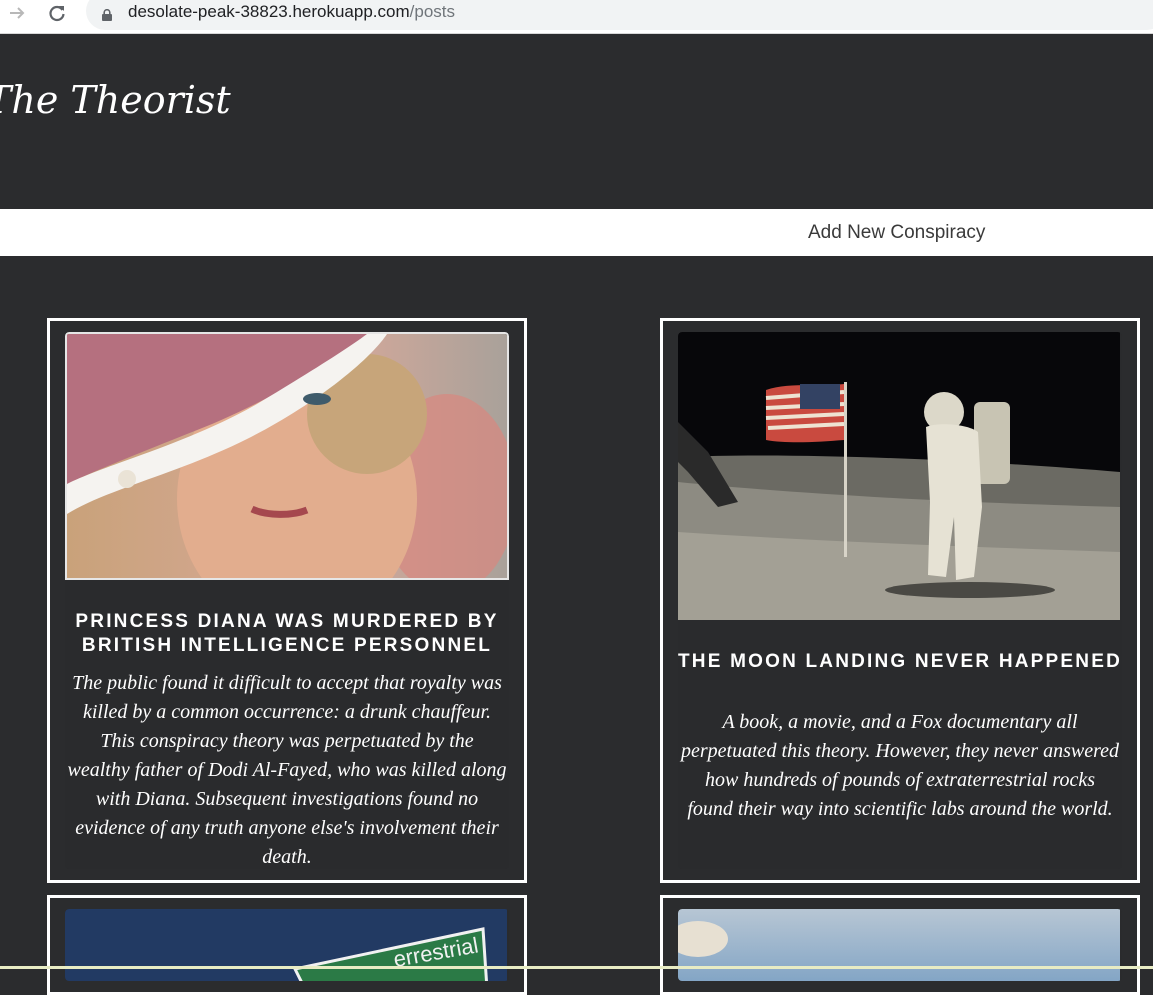 This screenshot has width=1153, height=995. Describe the element at coordinates (17, 12) in the screenshot. I see `forward-icon` at that location.